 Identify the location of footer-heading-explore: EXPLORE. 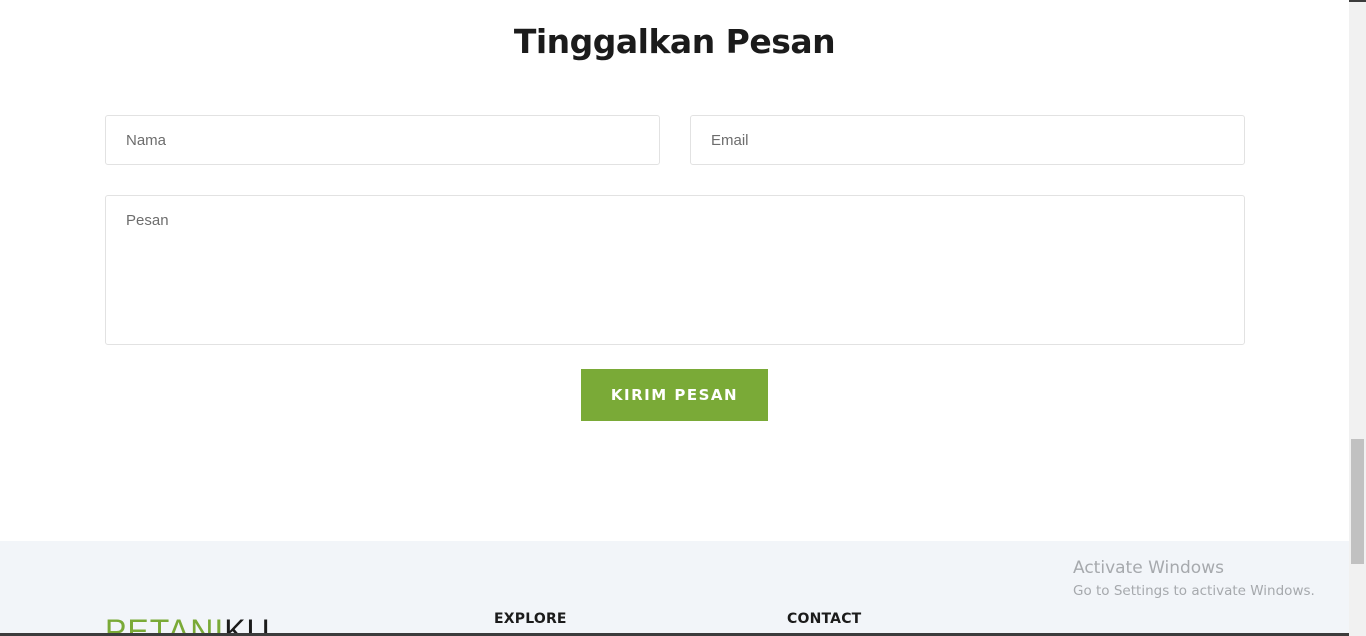
(530, 619).